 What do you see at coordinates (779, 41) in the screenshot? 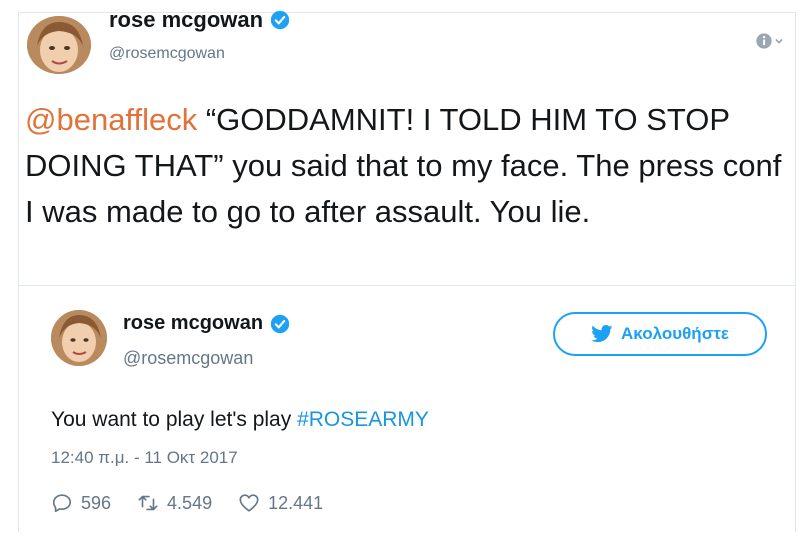
I see `chevron-down-icon` at bounding box center [779, 41].